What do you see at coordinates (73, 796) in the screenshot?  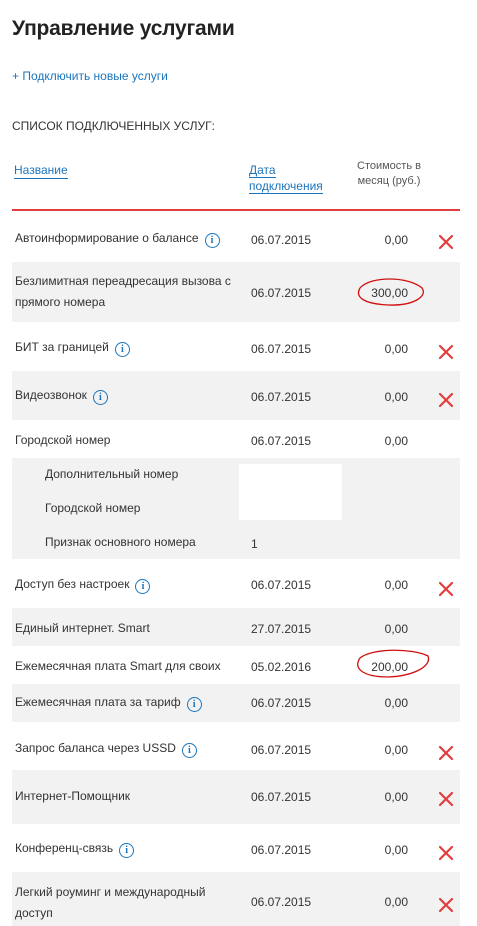 I see `service-name: Интернет-Помощник` at bounding box center [73, 796].